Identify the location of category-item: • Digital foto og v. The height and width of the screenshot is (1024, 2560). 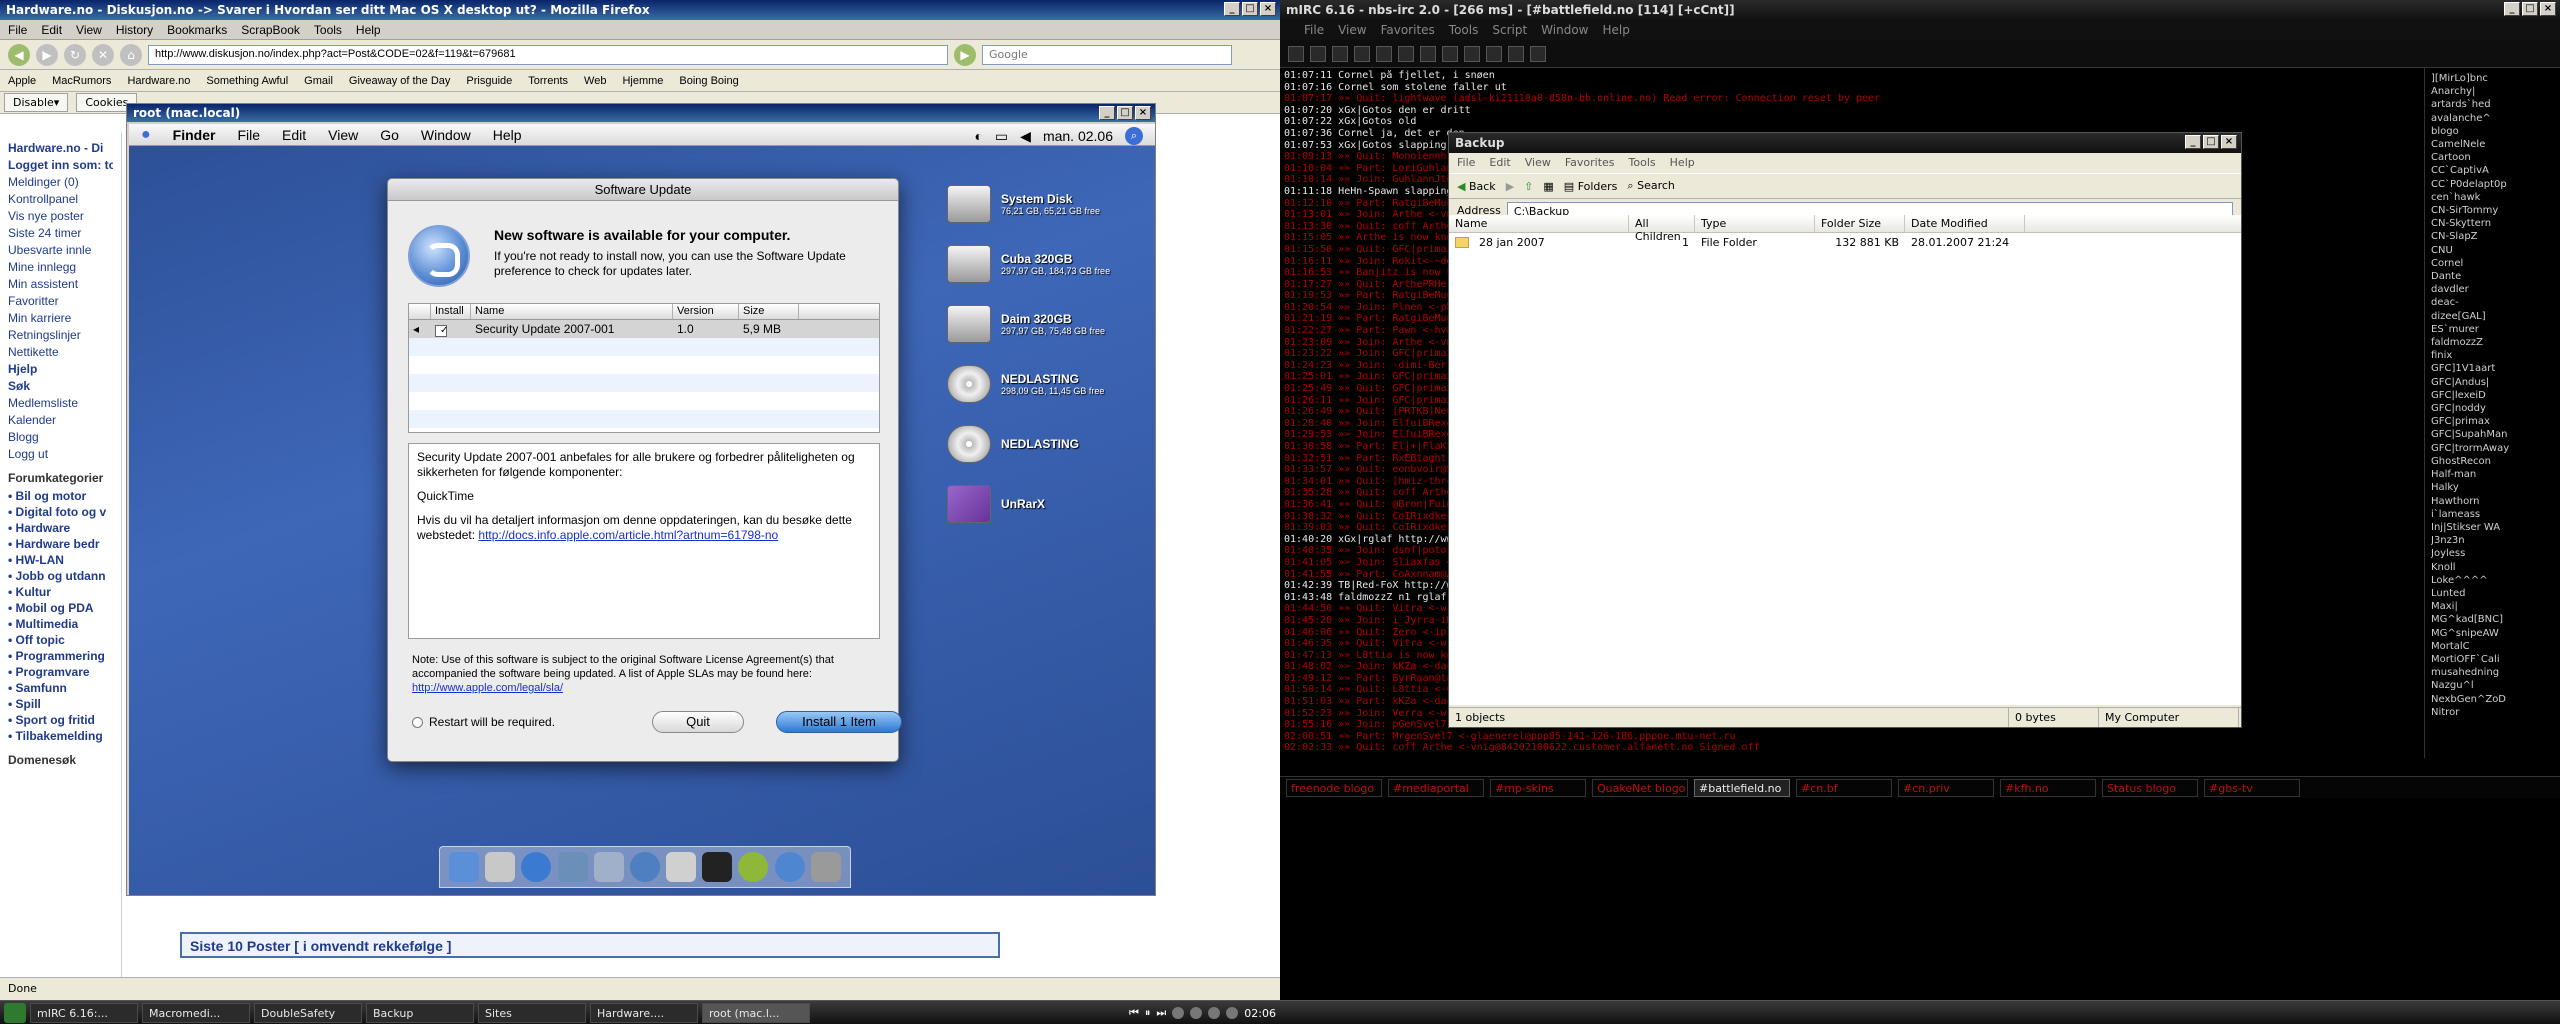
(60, 512).